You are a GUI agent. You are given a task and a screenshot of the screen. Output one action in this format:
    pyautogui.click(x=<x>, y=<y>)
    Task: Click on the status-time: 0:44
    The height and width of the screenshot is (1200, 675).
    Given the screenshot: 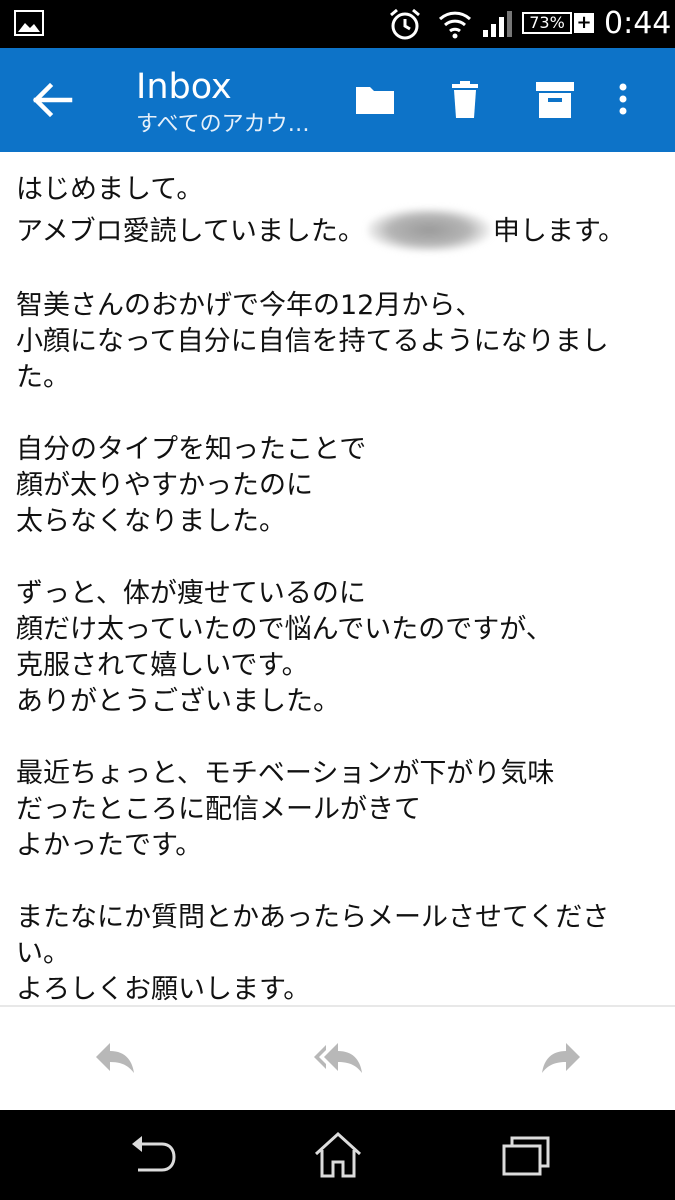 What is the action you would take?
    pyautogui.click(x=638, y=23)
    